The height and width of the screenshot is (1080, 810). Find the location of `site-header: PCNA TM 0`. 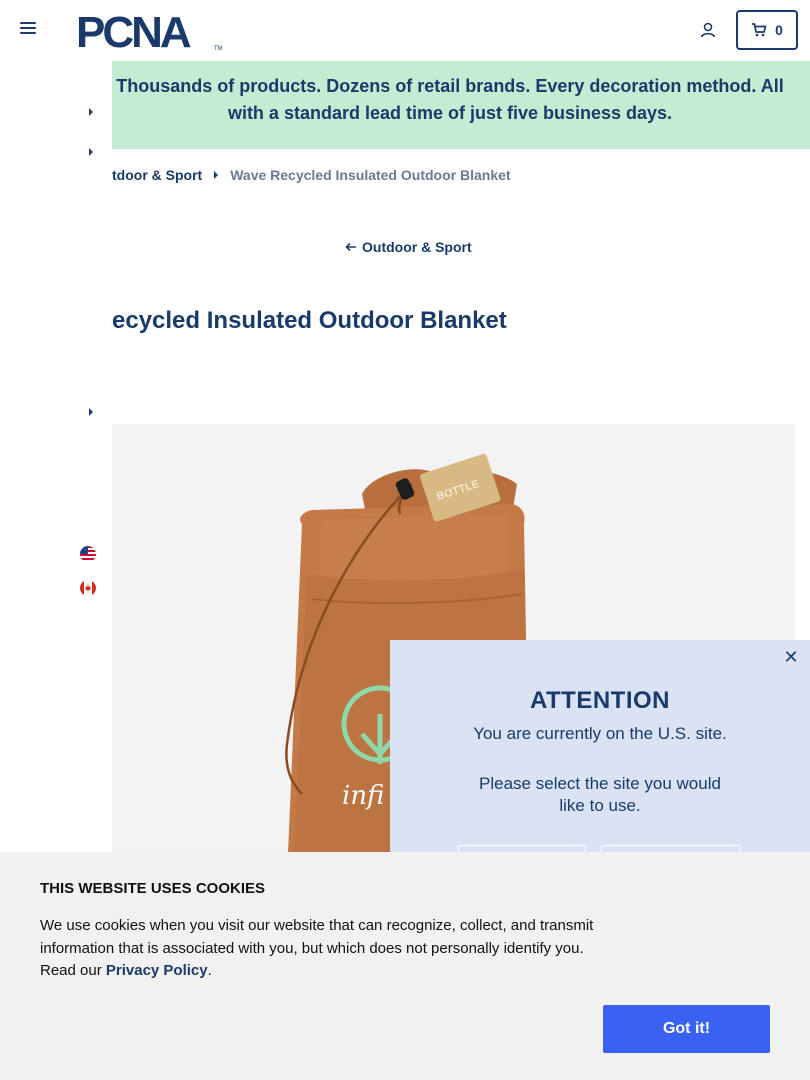

site-header: PCNA TM 0 is located at coordinates (405, 30).